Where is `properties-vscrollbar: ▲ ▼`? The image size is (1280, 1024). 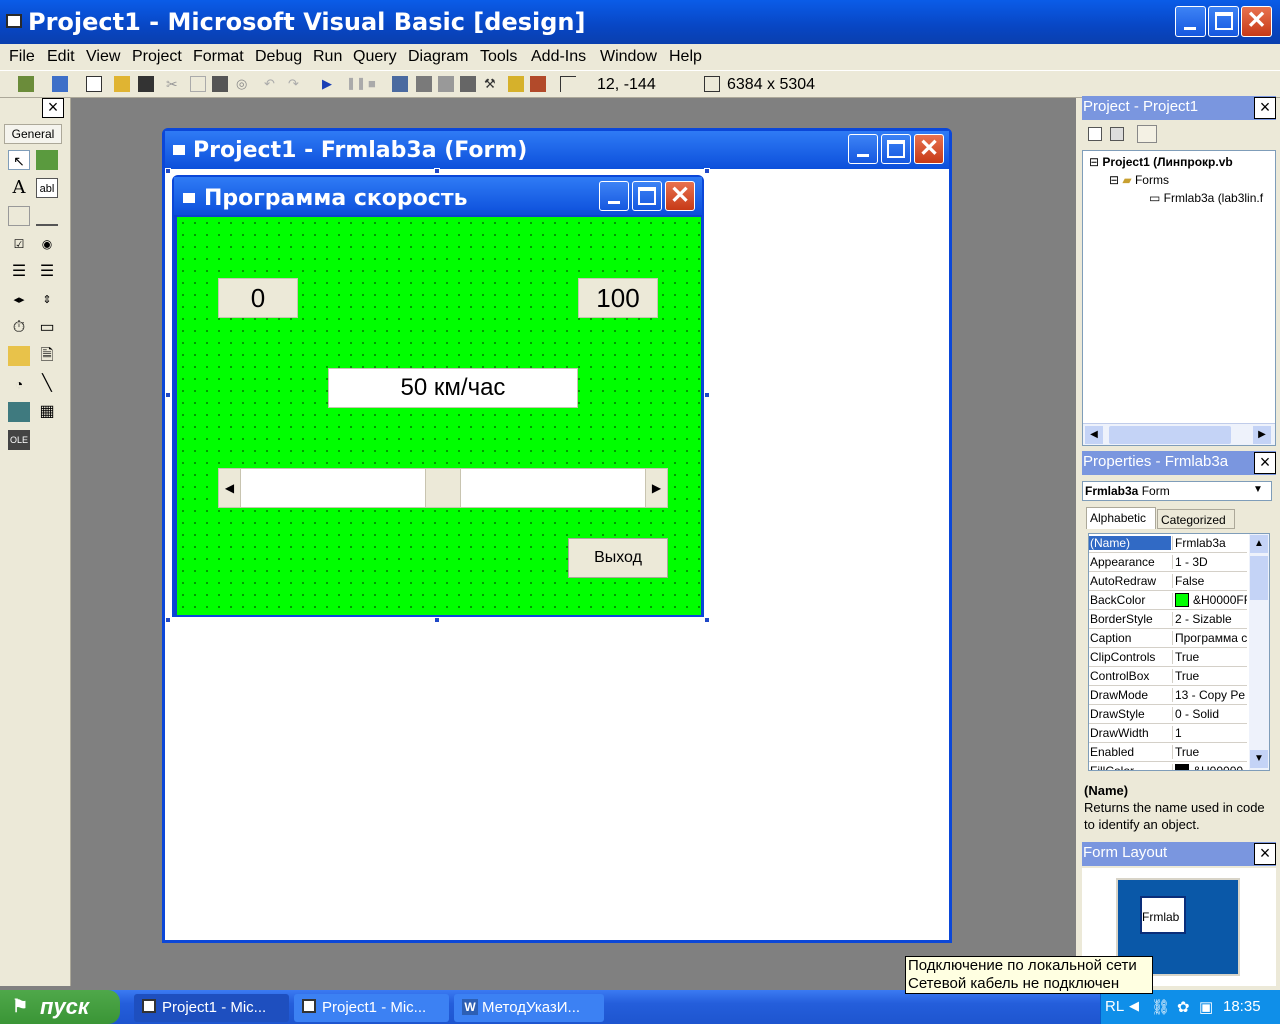 properties-vscrollbar: ▲ ▼ is located at coordinates (1259, 652).